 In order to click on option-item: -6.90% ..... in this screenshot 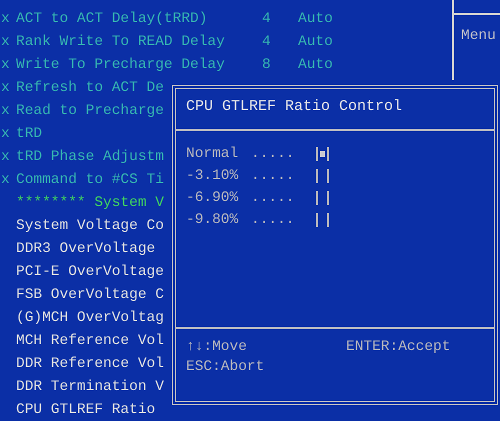, I will do `click(335, 198)`.